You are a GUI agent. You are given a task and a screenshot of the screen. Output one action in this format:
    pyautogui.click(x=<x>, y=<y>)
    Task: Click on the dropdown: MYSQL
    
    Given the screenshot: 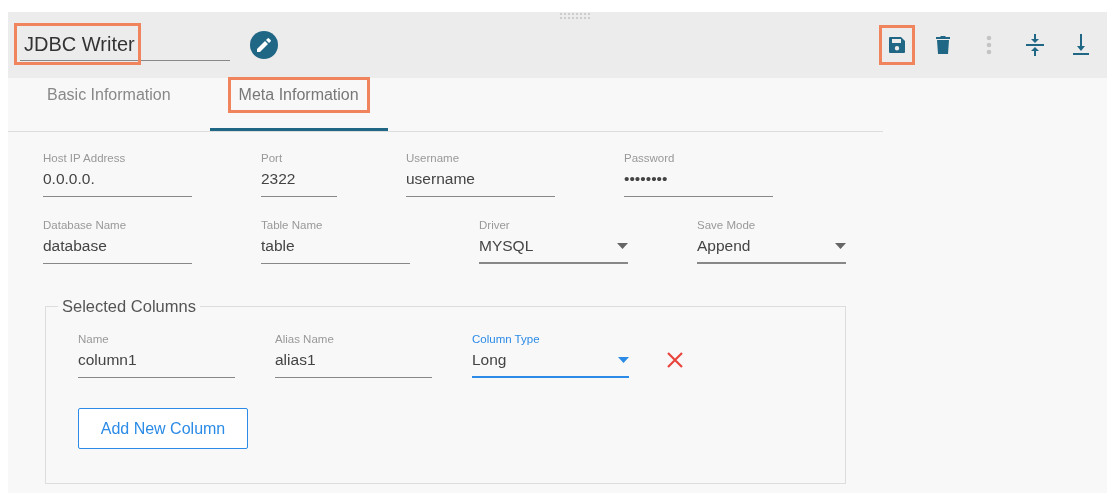 What is the action you would take?
    pyautogui.click(x=553, y=250)
    